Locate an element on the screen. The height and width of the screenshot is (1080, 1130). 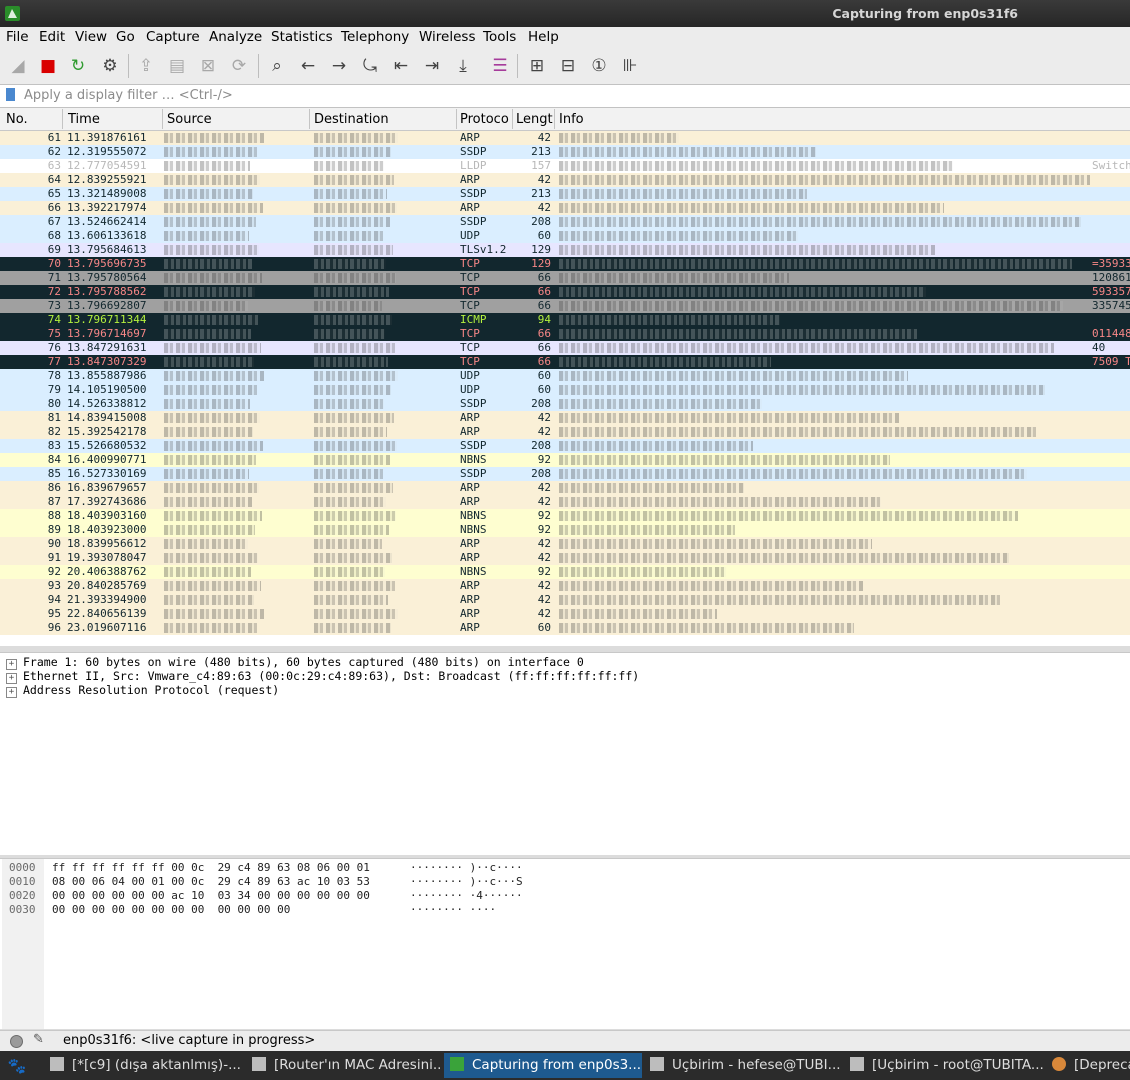
packet-row: 73 13.796692807 TCP 66 335745 is located at coordinates (565, 306).